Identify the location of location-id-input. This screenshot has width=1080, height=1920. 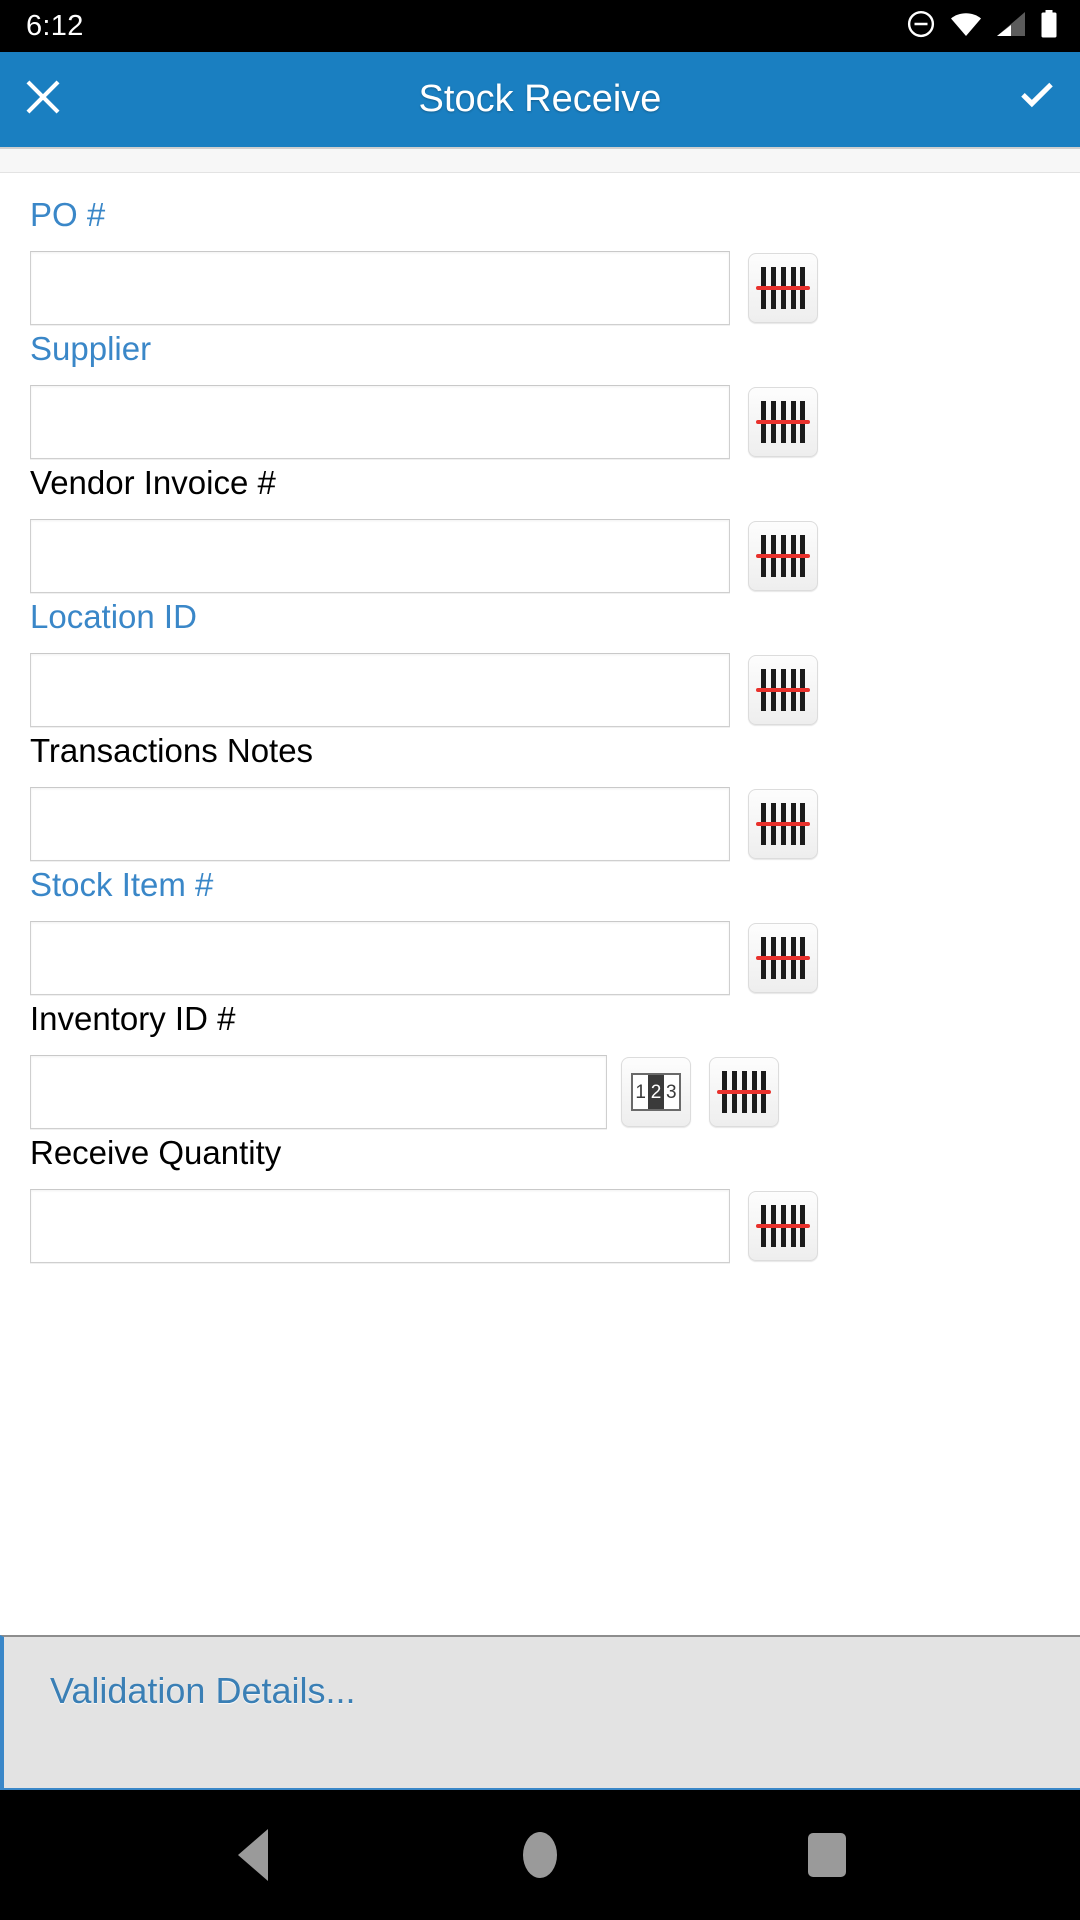
(380, 690).